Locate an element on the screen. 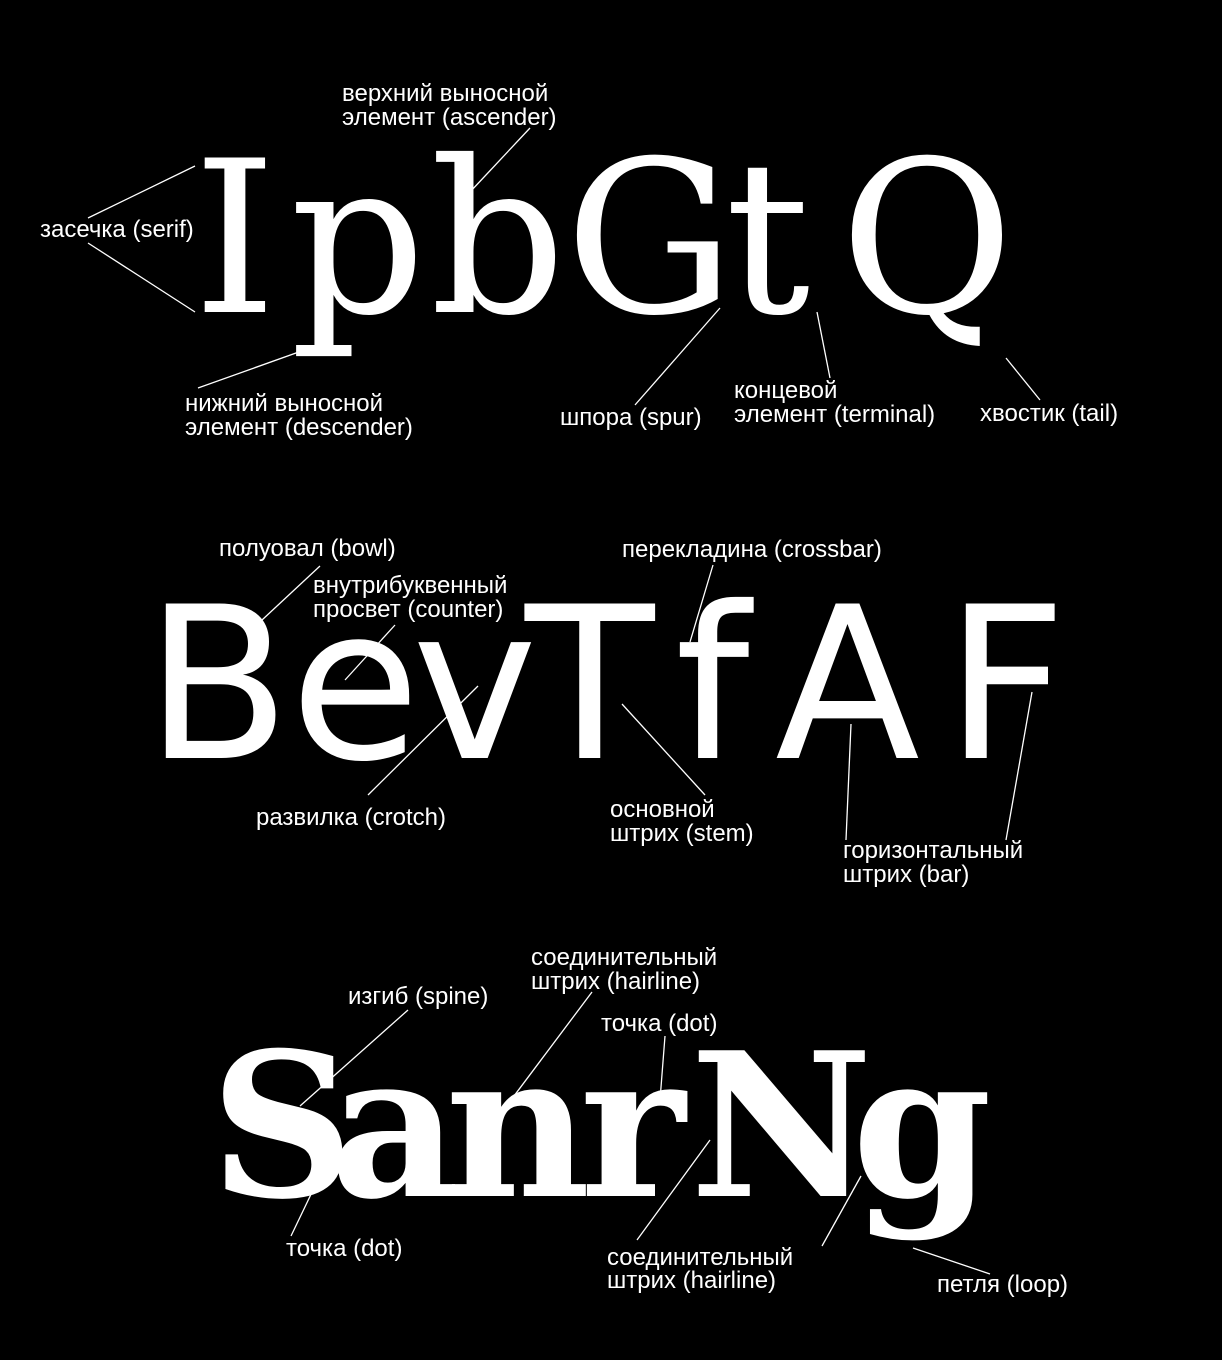 The image size is (1222, 1360). label-bar-line-2: штрих (bar) is located at coordinates (906, 874).